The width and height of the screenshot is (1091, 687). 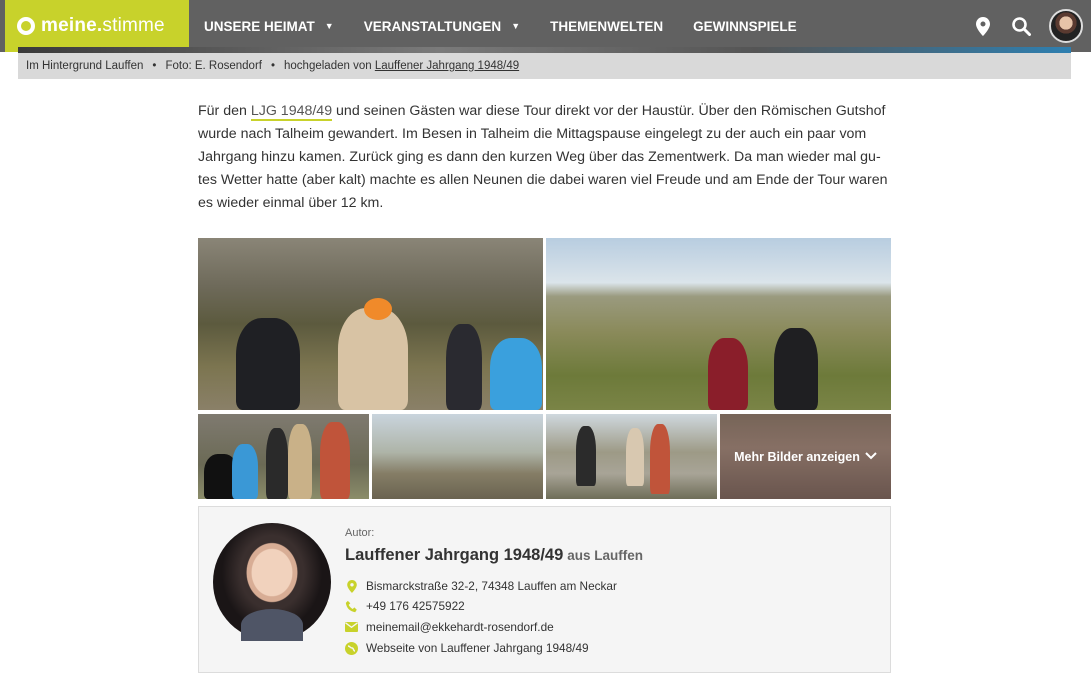 What do you see at coordinates (351, 586) in the screenshot?
I see `location-pin-icon` at bounding box center [351, 586].